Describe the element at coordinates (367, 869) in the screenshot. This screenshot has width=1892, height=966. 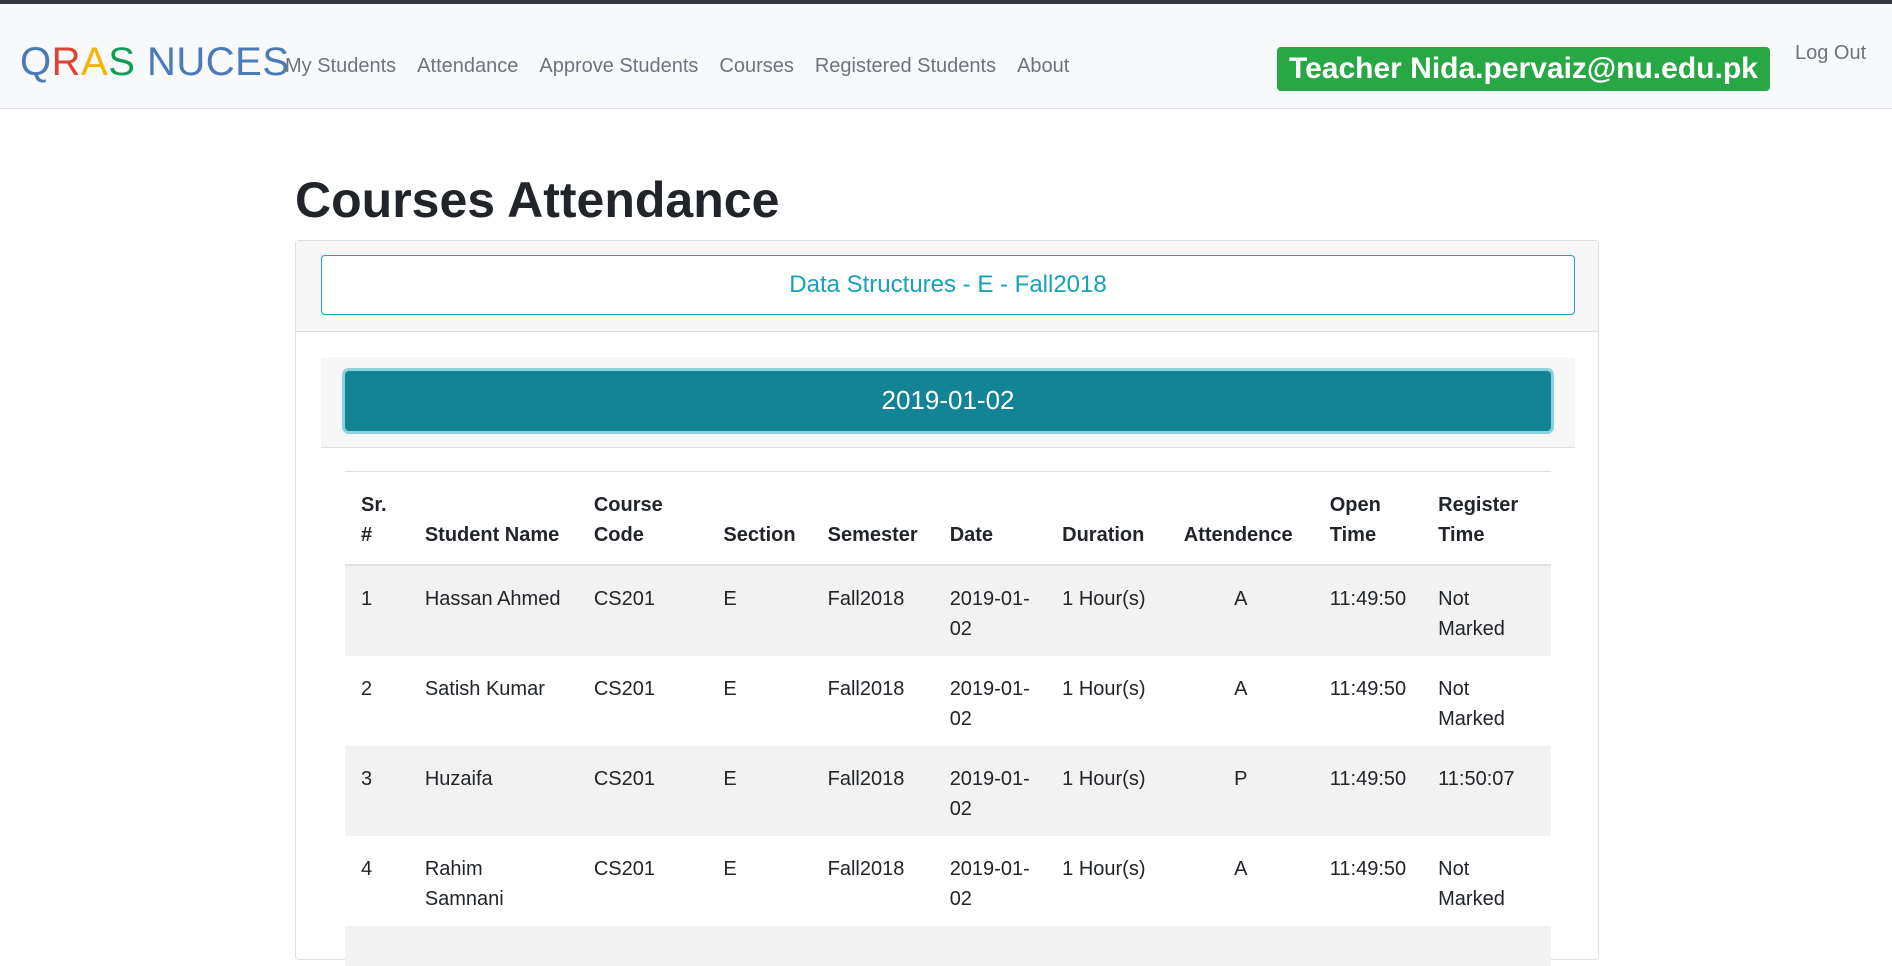
I see `cell-sr: 4` at that location.